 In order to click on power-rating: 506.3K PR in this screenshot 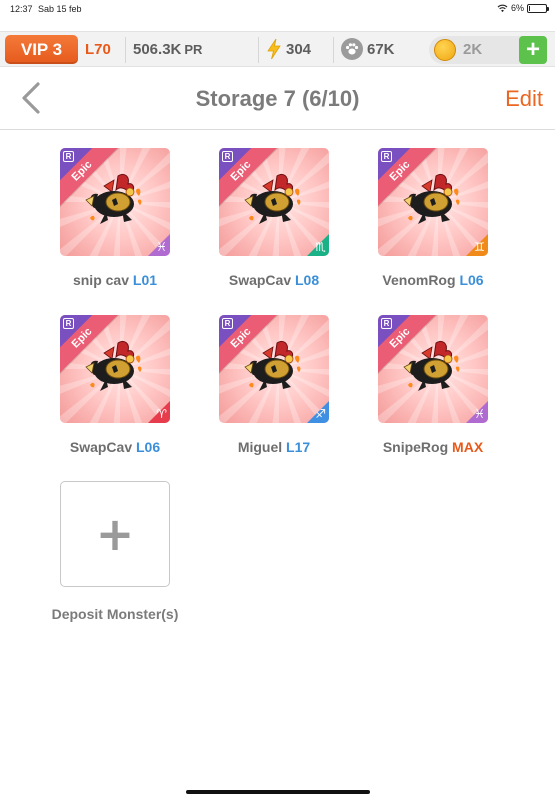, I will do `click(167, 49)`.